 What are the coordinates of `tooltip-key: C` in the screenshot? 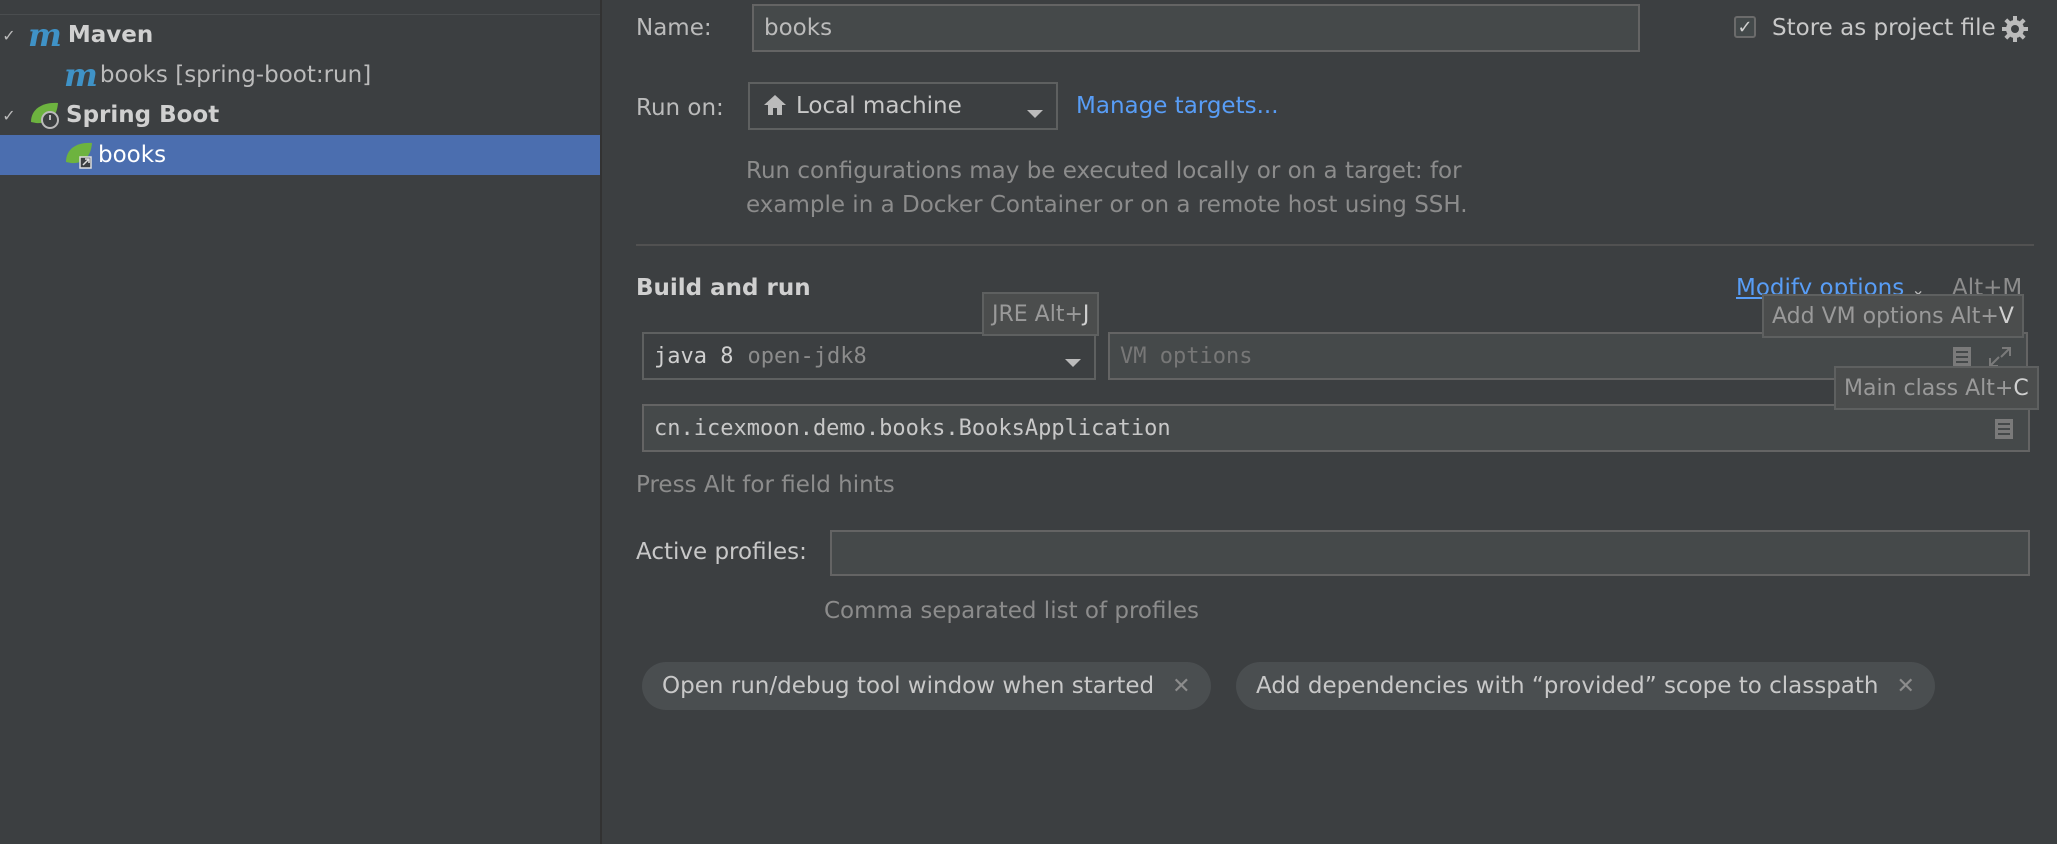 It's located at (2021, 388).